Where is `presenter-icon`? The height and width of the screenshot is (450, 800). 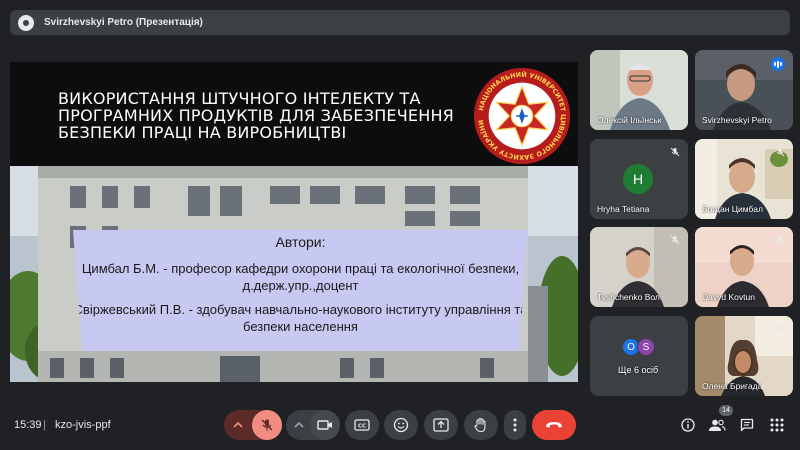
presenter-icon is located at coordinates (26, 22).